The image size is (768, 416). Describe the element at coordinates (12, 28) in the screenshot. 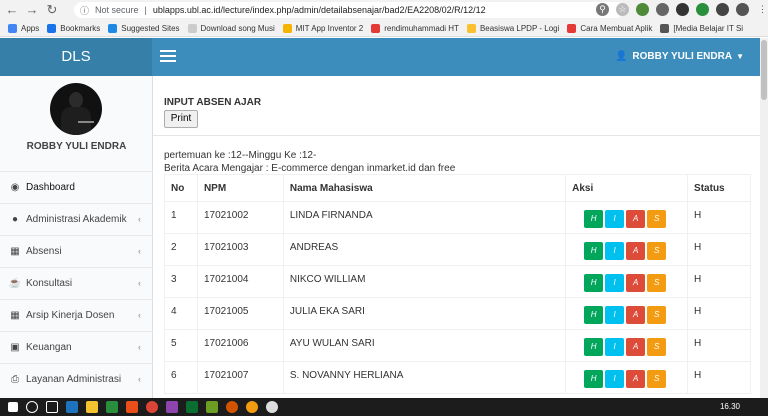

I see `apps-icon` at that location.